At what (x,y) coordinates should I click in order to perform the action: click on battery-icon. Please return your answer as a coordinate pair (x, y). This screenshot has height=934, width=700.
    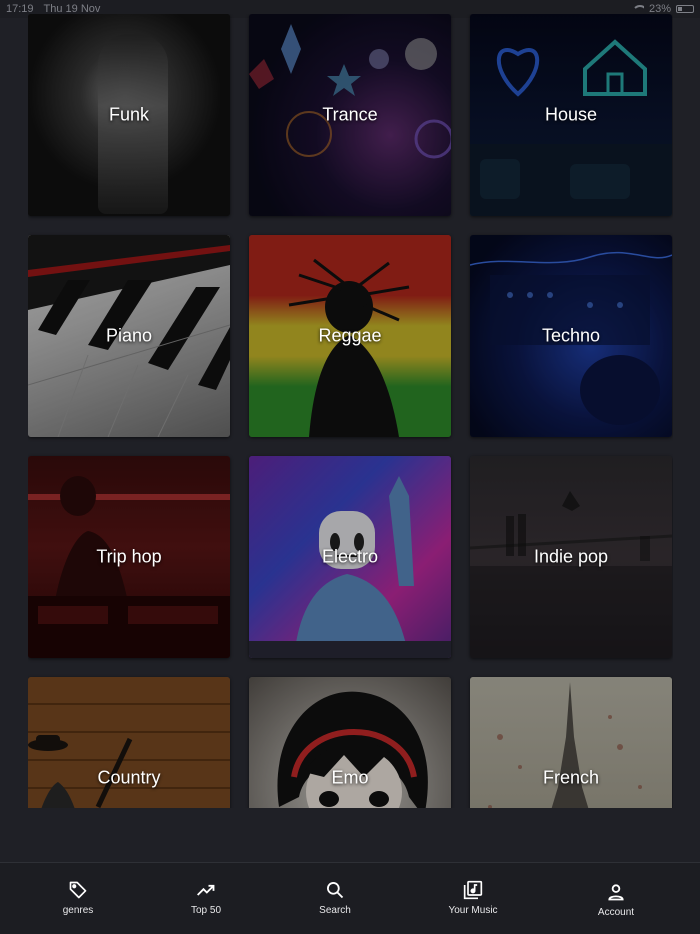
    Looking at the image, I should click on (685, 9).